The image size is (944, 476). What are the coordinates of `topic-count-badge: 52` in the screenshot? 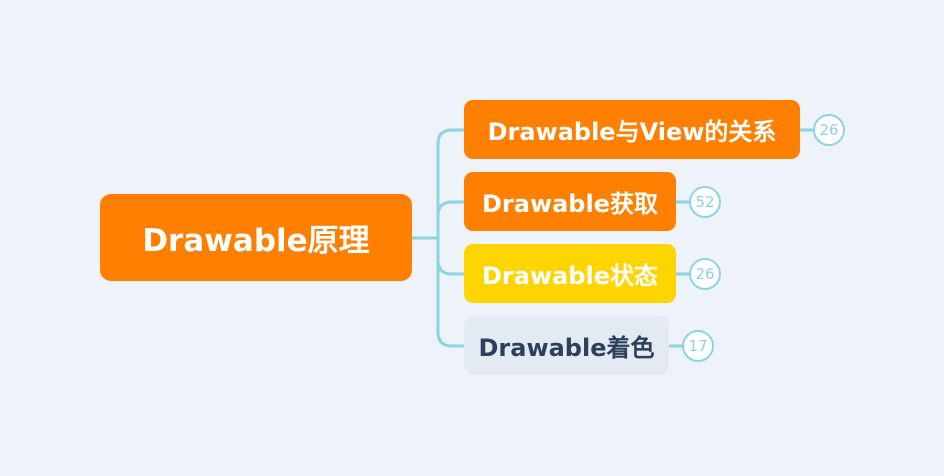 It's located at (705, 202).